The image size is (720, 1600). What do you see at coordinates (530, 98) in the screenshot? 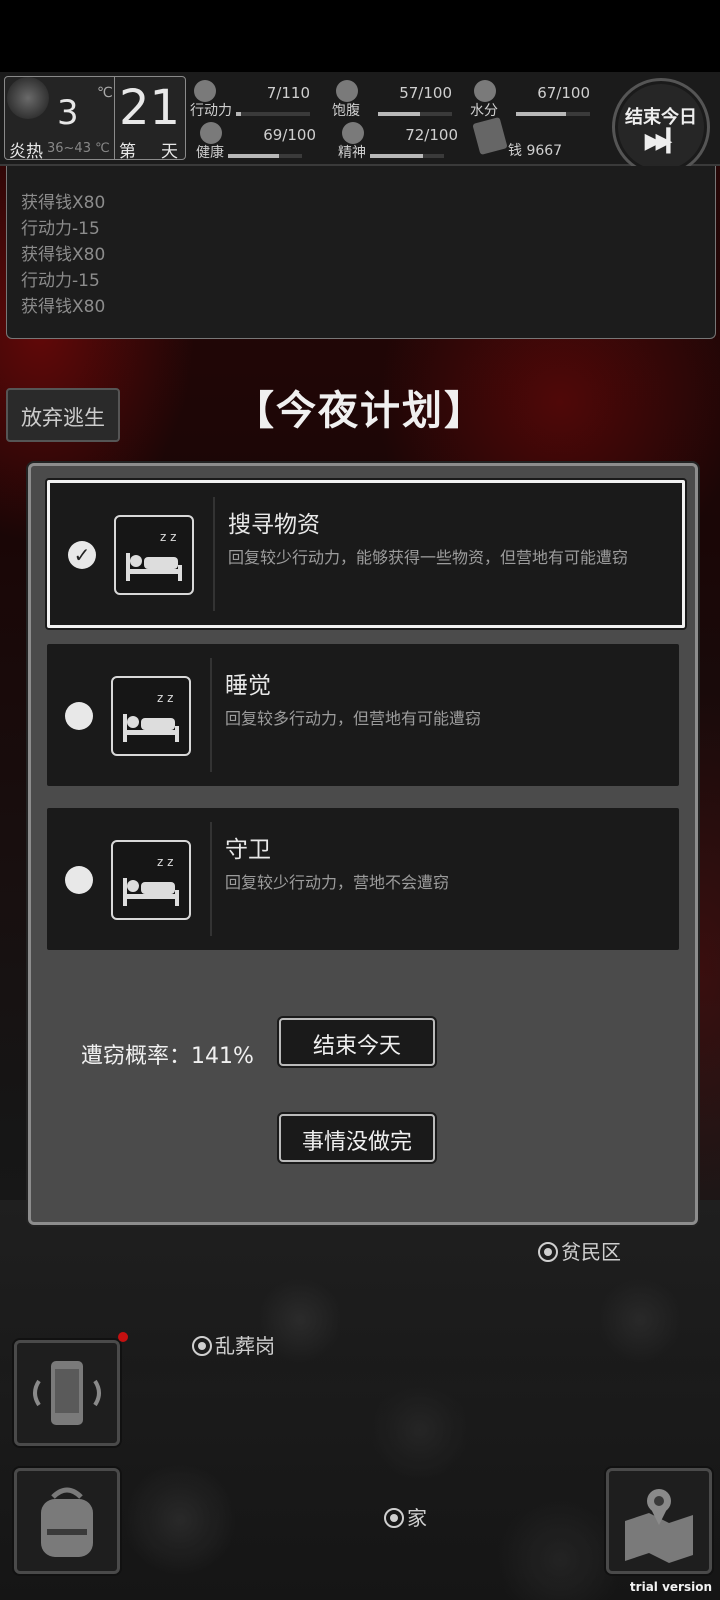
I see `stat-water: 67/100 水分` at bounding box center [530, 98].